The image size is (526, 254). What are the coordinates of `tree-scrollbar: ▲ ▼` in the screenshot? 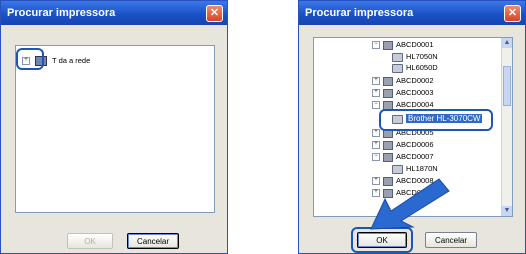 It's located at (506, 127).